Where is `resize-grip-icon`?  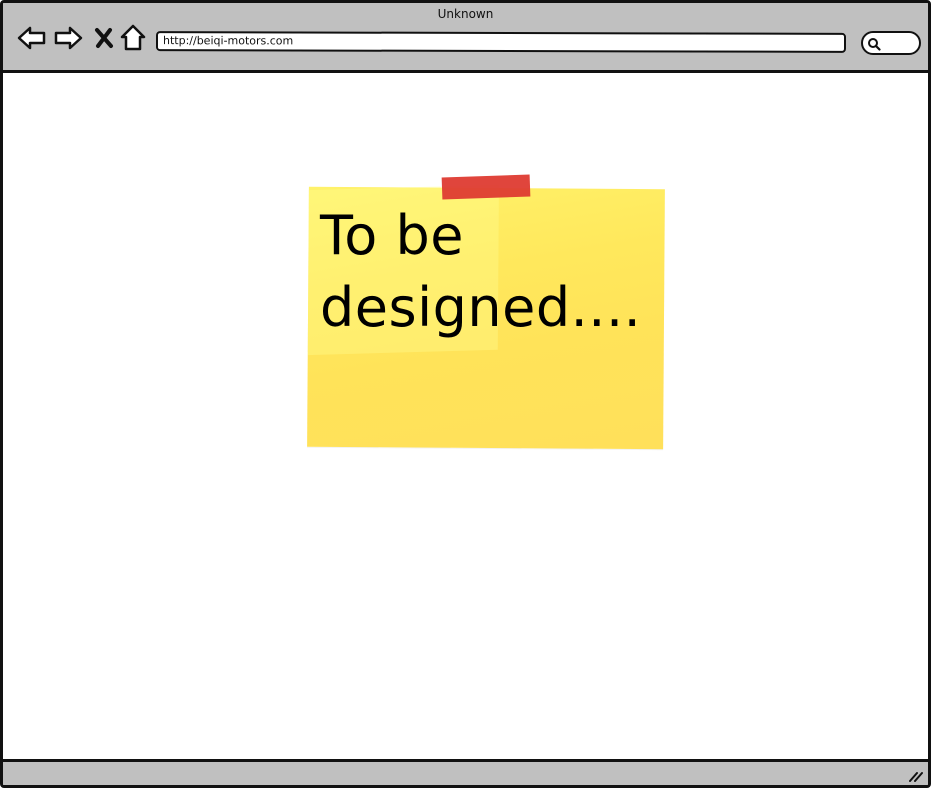
resize-grip-icon is located at coordinates (916, 776).